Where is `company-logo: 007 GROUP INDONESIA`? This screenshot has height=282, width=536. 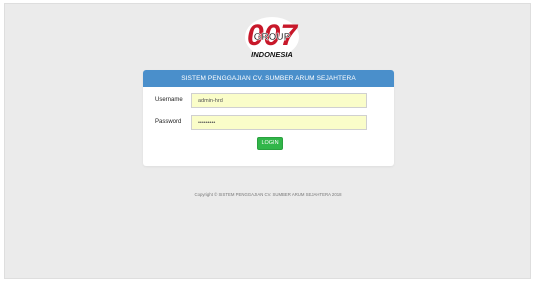 company-logo: 007 GROUP INDONESIA is located at coordinates (272, 38).